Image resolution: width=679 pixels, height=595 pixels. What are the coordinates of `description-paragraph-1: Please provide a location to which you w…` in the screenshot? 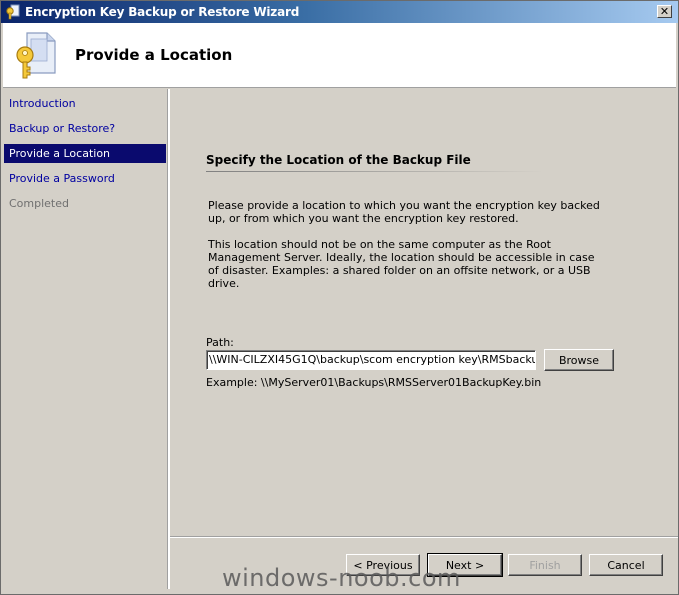 It's located at (404, 212).